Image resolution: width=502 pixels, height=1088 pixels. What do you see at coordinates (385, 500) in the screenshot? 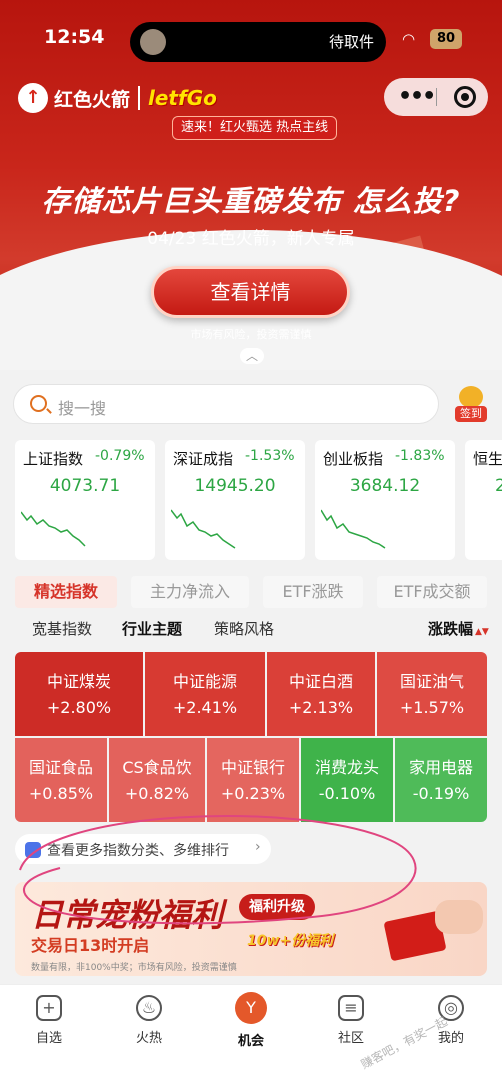
I see `index-card: 创业板指 -1.83% 3684.12` at bounding box center [385, 500].